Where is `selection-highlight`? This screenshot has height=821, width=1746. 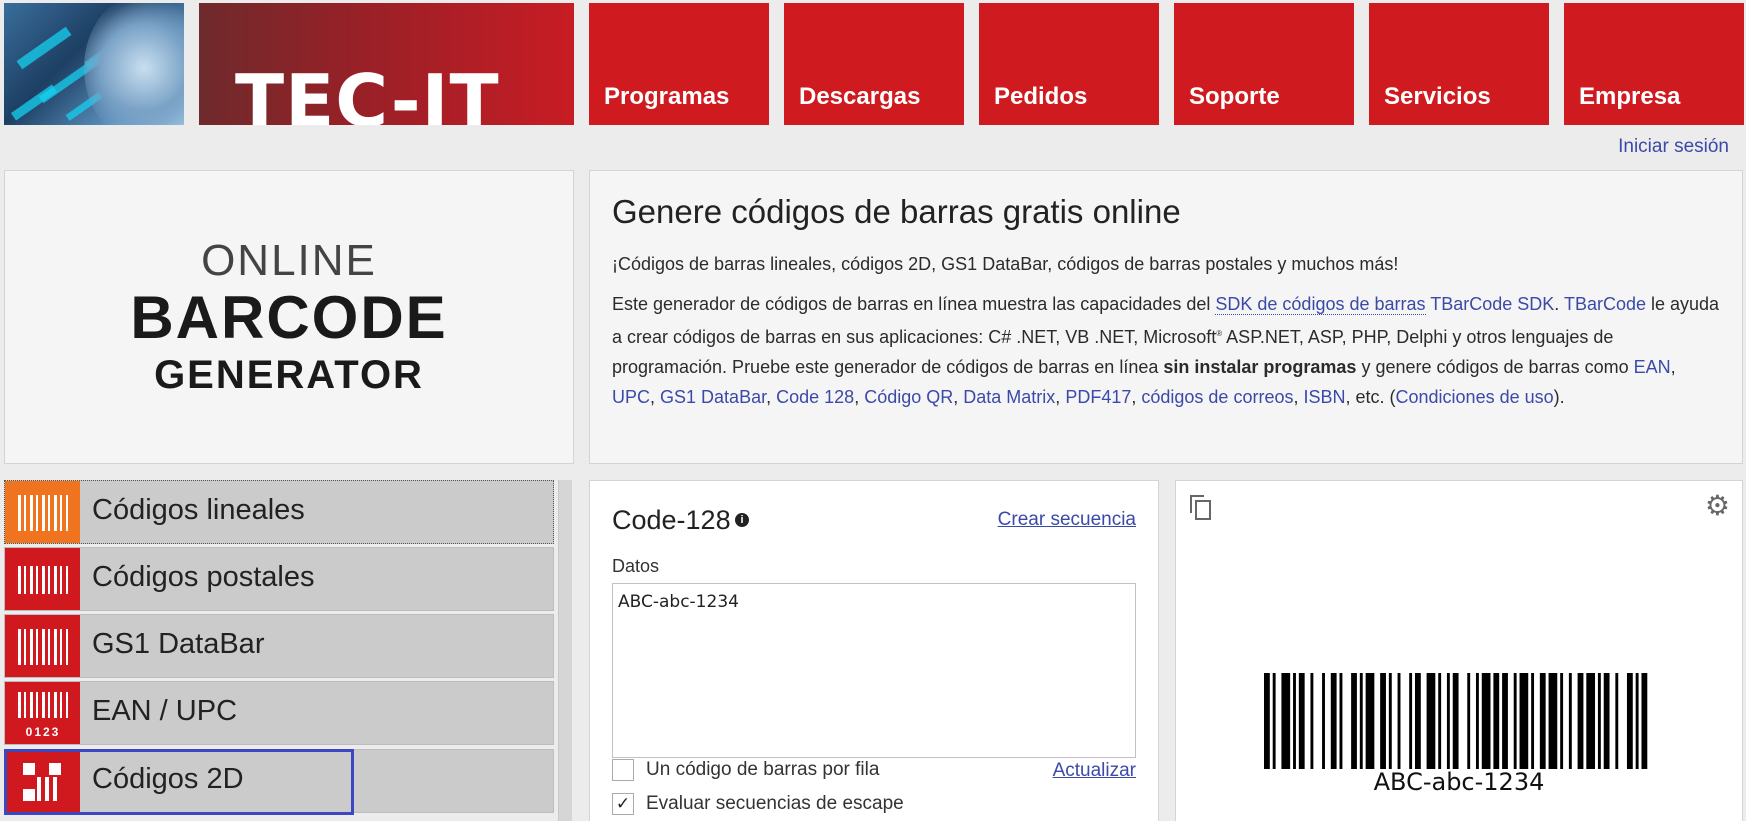
selection-highlight is located at coordinates (179, 782).